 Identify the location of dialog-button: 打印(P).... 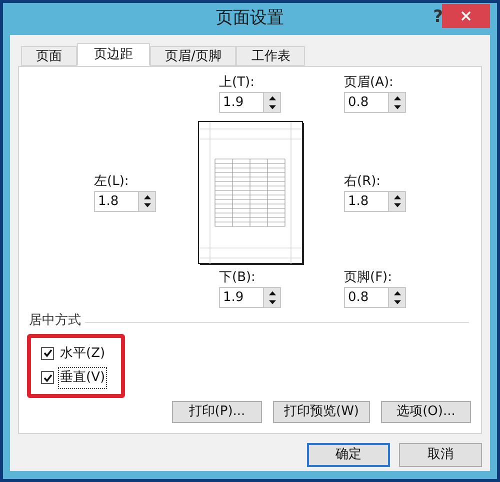
(217, 412).